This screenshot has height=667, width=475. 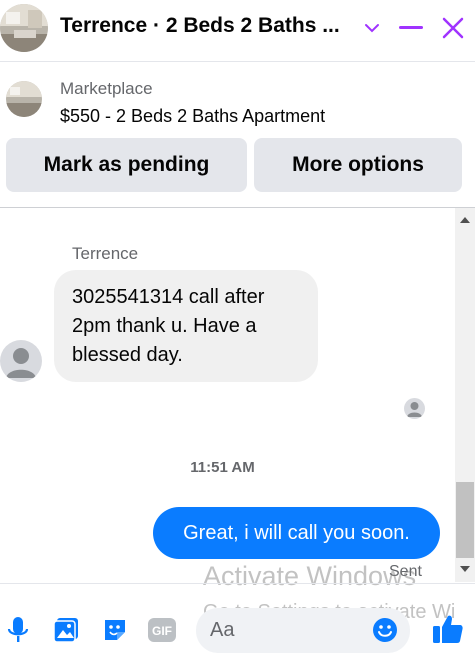 What do you see at coordinates (414, 408) in the screenshot?
I see `seen-indicator-avatar` at bounding box center [414, 408].